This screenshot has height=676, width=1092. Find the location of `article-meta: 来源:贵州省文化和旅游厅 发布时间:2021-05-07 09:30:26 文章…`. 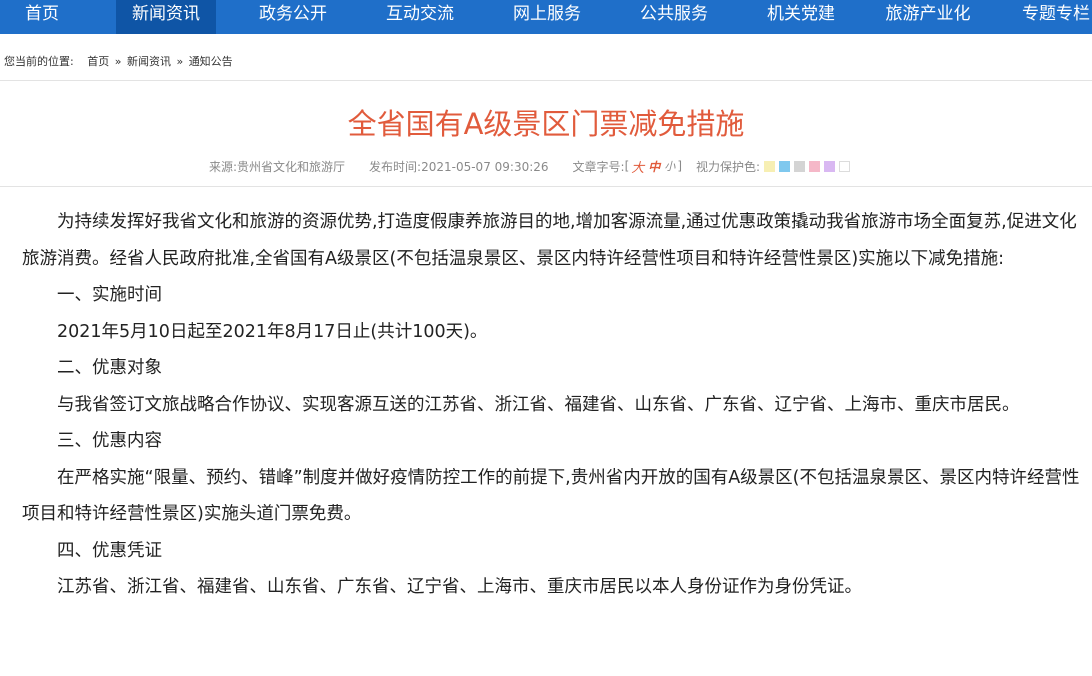

article-meta: 来源:贵州省文化和旅游厅 发布时间:2021-05-07 09:30:26 文章… is located at coordinates (530, 166).